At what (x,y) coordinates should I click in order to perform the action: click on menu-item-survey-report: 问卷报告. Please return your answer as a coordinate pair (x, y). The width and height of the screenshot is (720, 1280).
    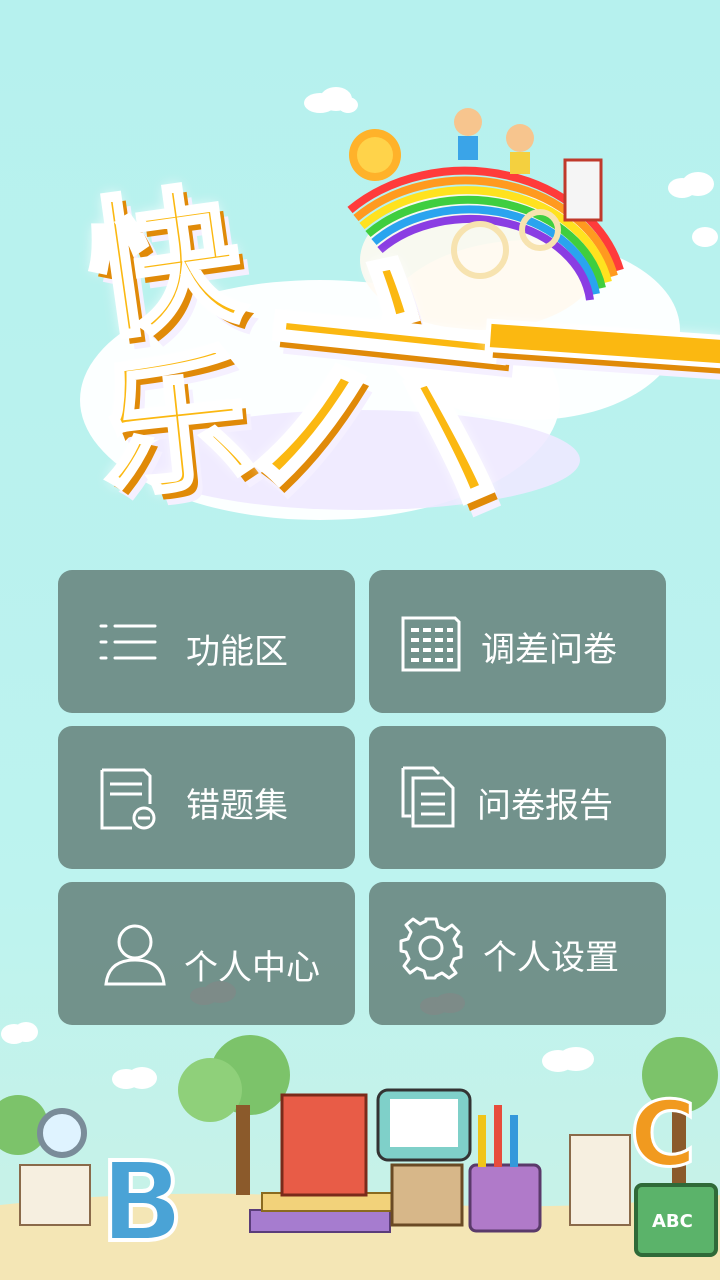
    Looking at the image, I should click on (517, 797).